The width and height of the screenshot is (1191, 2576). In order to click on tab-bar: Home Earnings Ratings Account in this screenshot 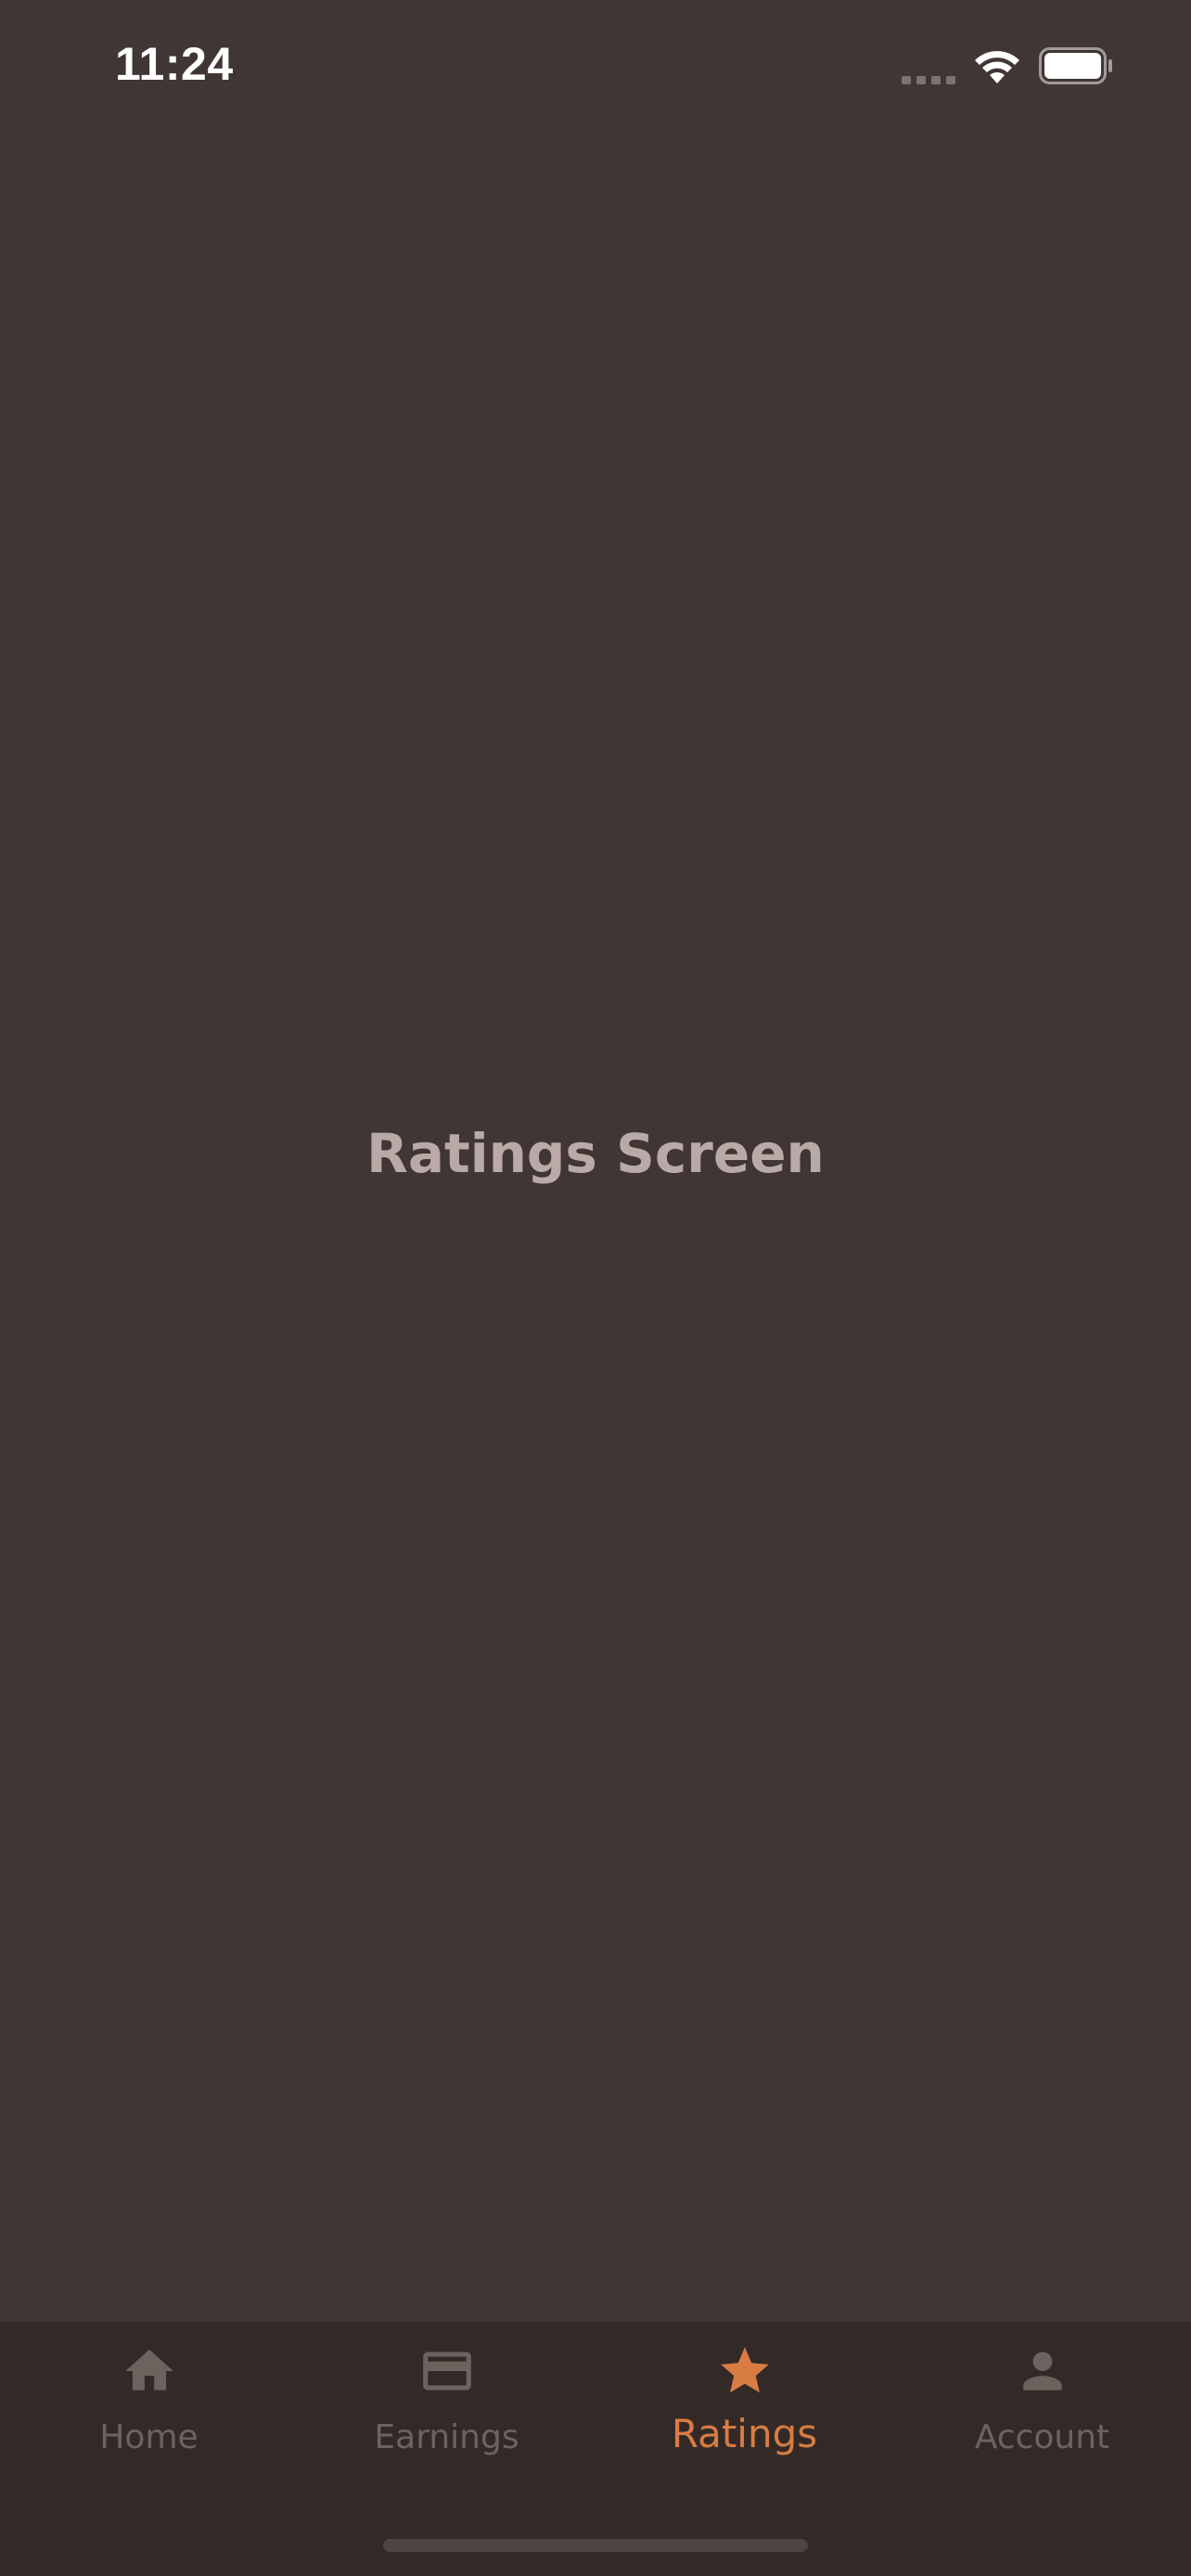, I will do `click(595, 2449)`.